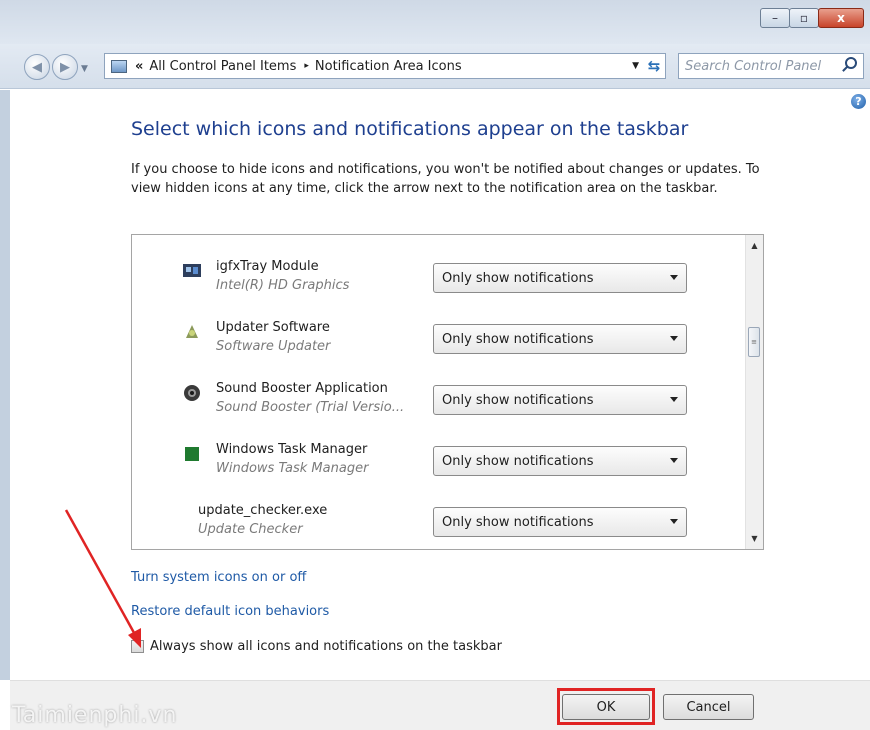  Describe the element at coordinates (102, 575) in the screenshot. I see `annotation-arrow` at that location.